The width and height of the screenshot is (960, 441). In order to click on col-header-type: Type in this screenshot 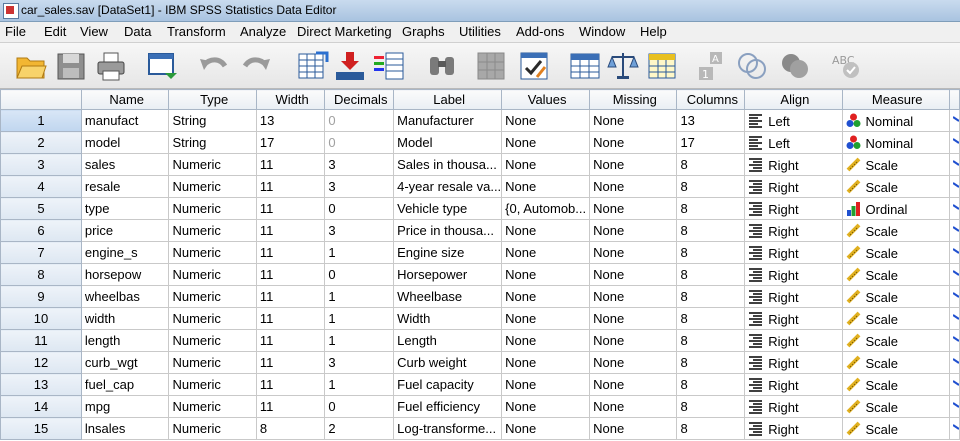, I will do `click(212, 99)`.